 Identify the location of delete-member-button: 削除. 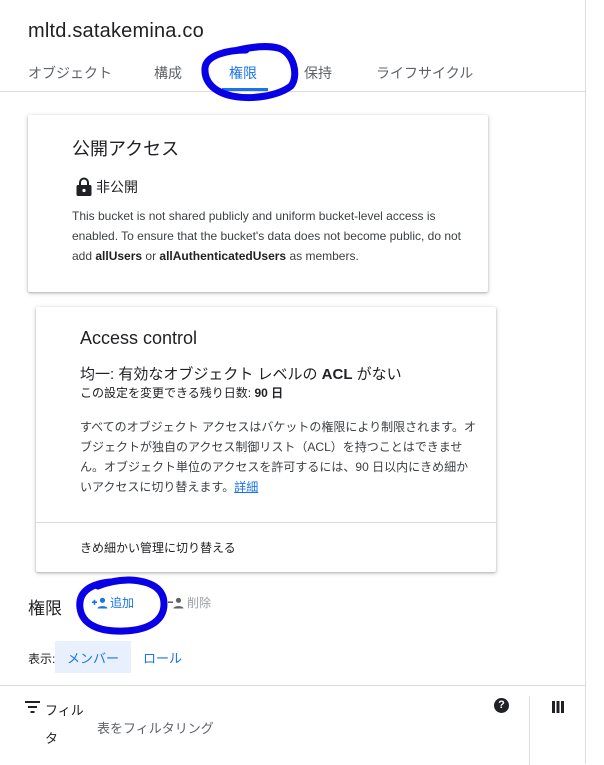
(189, 602).